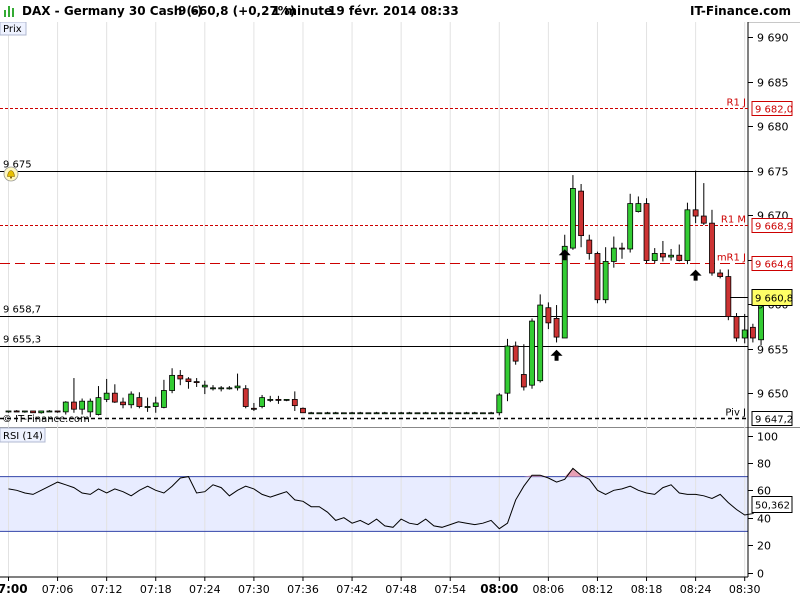 The height and width of the screenshot is (600, 800). What do you see at coordinates (774, 110) in the screenshot?
I see `reference-value-label: 9 682,0` at bounding box center [774, 110].